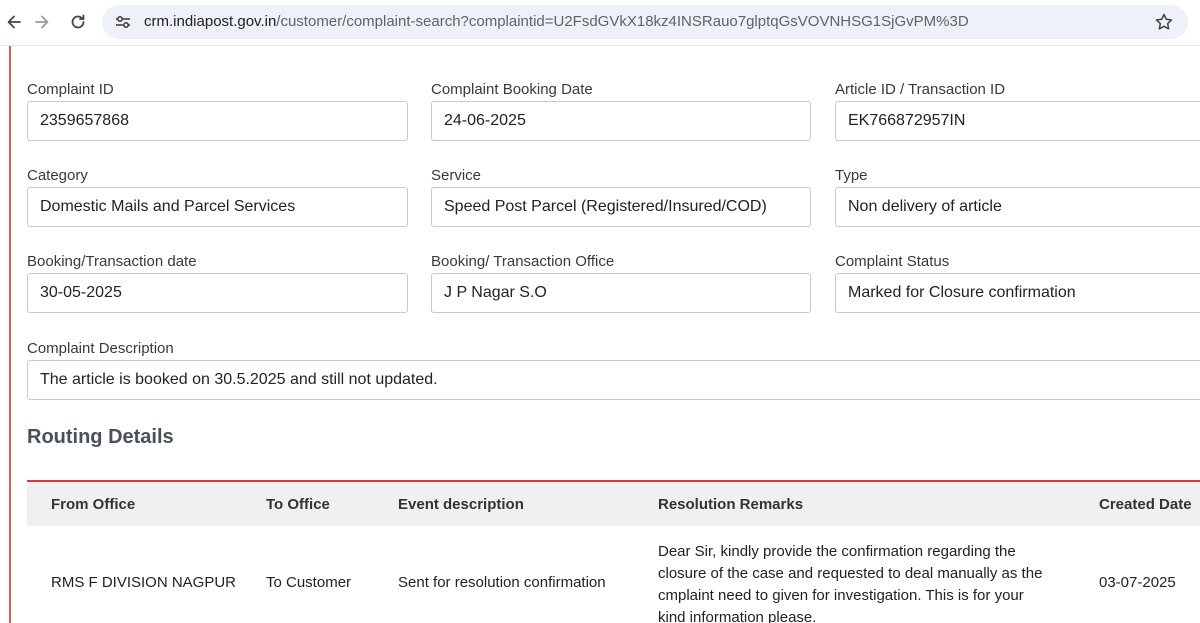  I want to click on complaint-id-label: Complaint ID, so click(70, 89).